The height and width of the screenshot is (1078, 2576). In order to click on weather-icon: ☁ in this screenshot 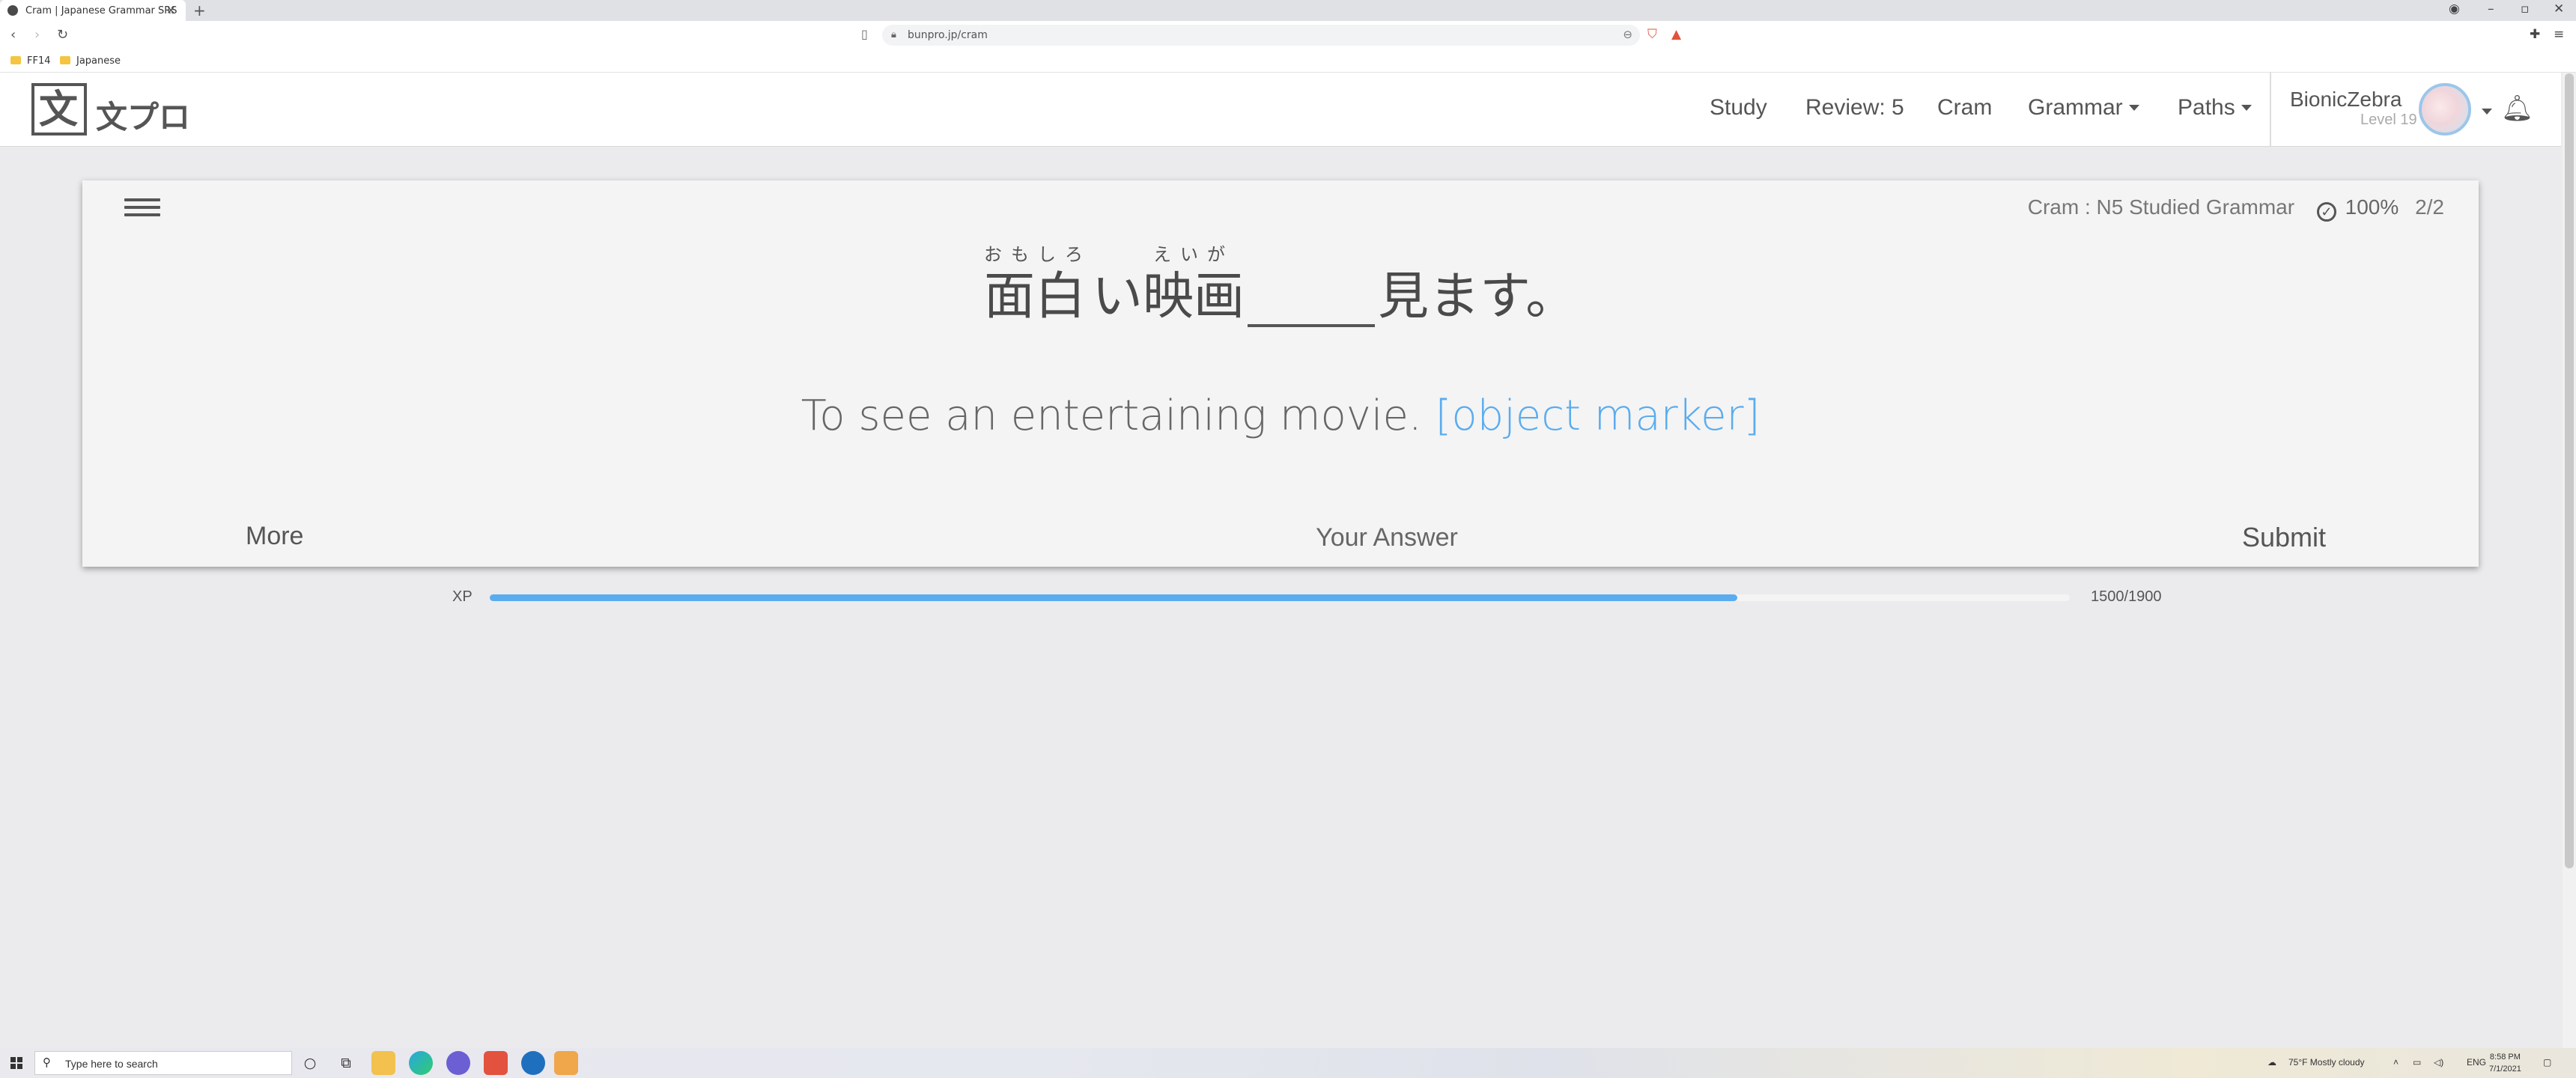, I will do `click(2271, 1062)`.